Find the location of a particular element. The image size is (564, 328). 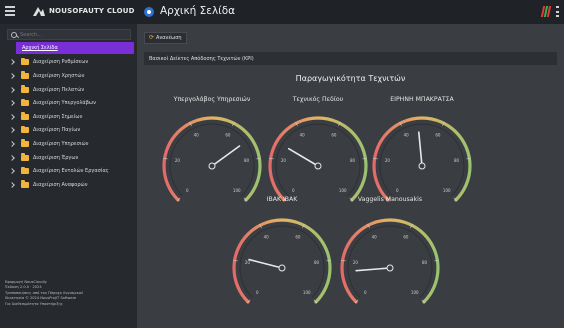

sidebar-item-work-orders: Διαχείριση Εντολών Εργασίας is located at coordinates (68, 171).